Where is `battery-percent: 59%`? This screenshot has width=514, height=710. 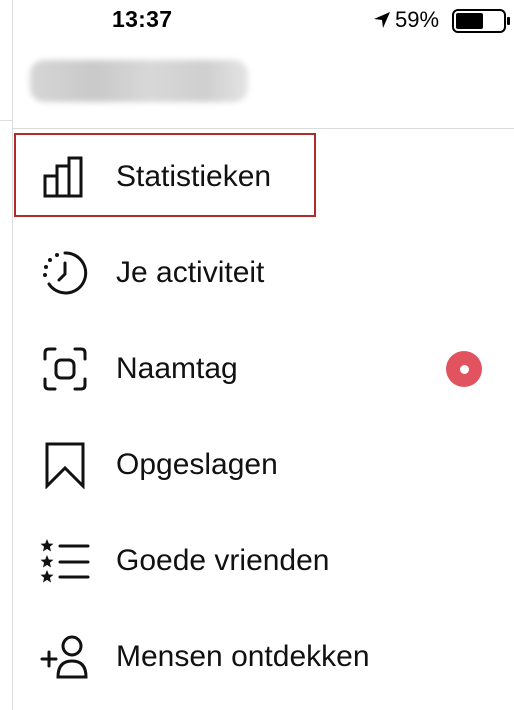 battery-percent: 59% is located at coordinates (417, 19).